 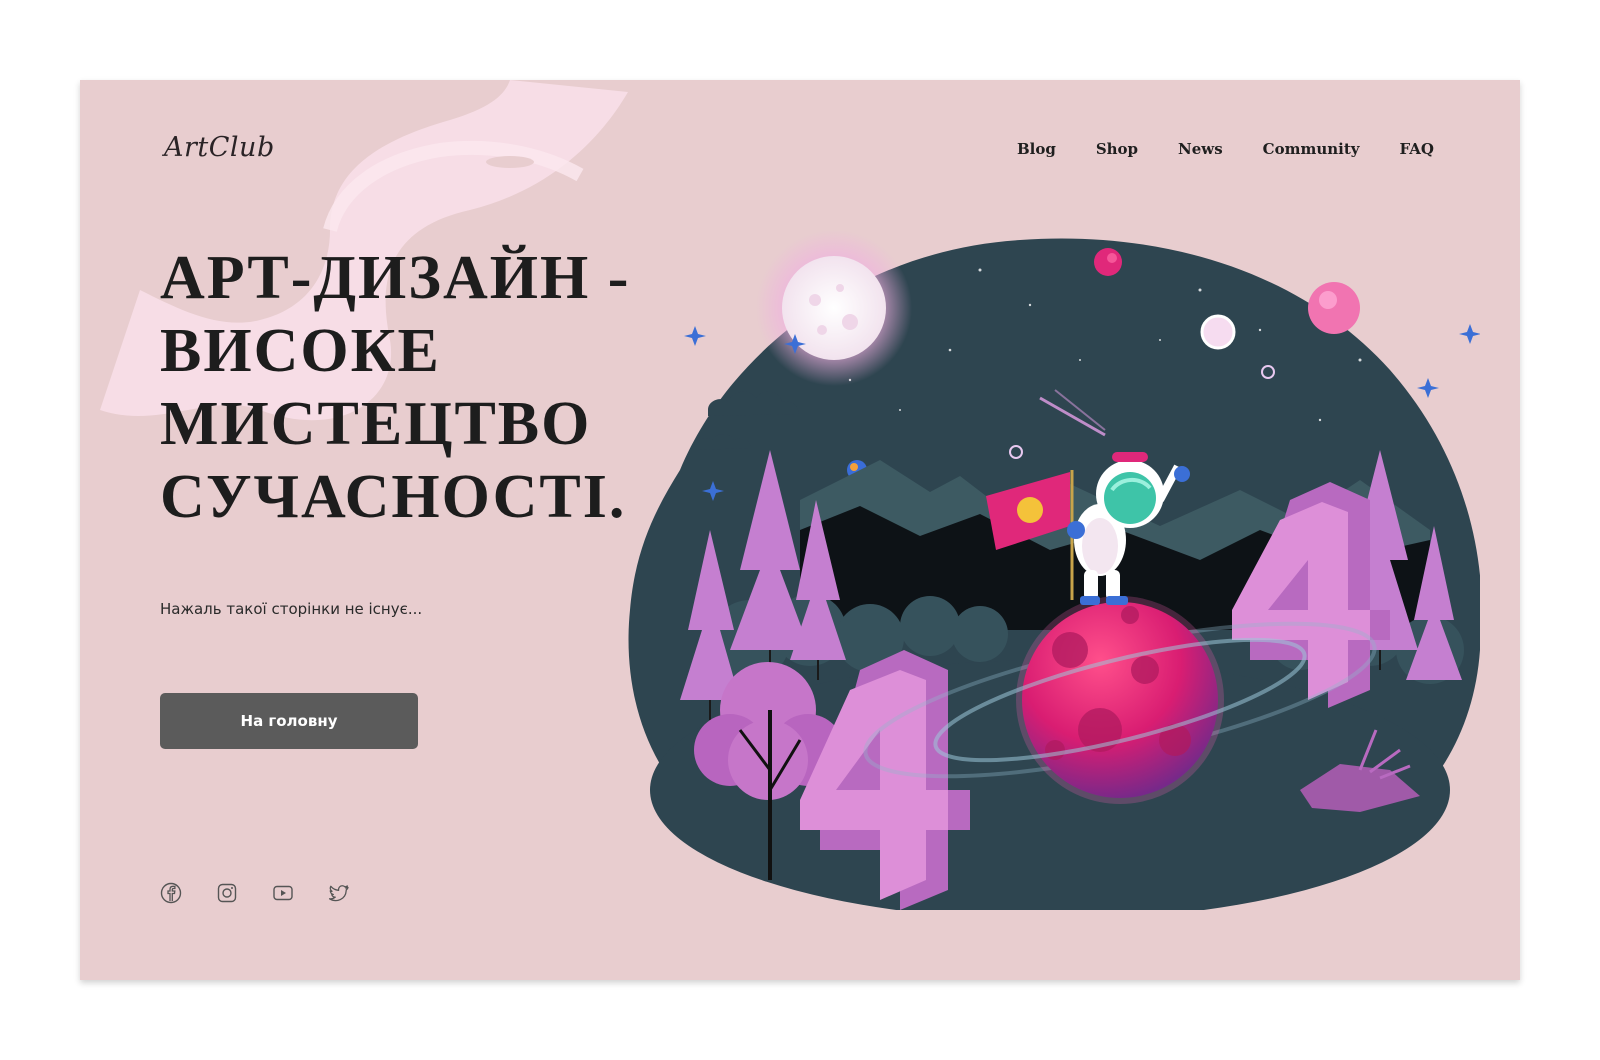 What do you see at coordinates (1417, 149) in the screenshot?
I see `nav-item-faq: FAQ` at bounding box center [1417, 149].